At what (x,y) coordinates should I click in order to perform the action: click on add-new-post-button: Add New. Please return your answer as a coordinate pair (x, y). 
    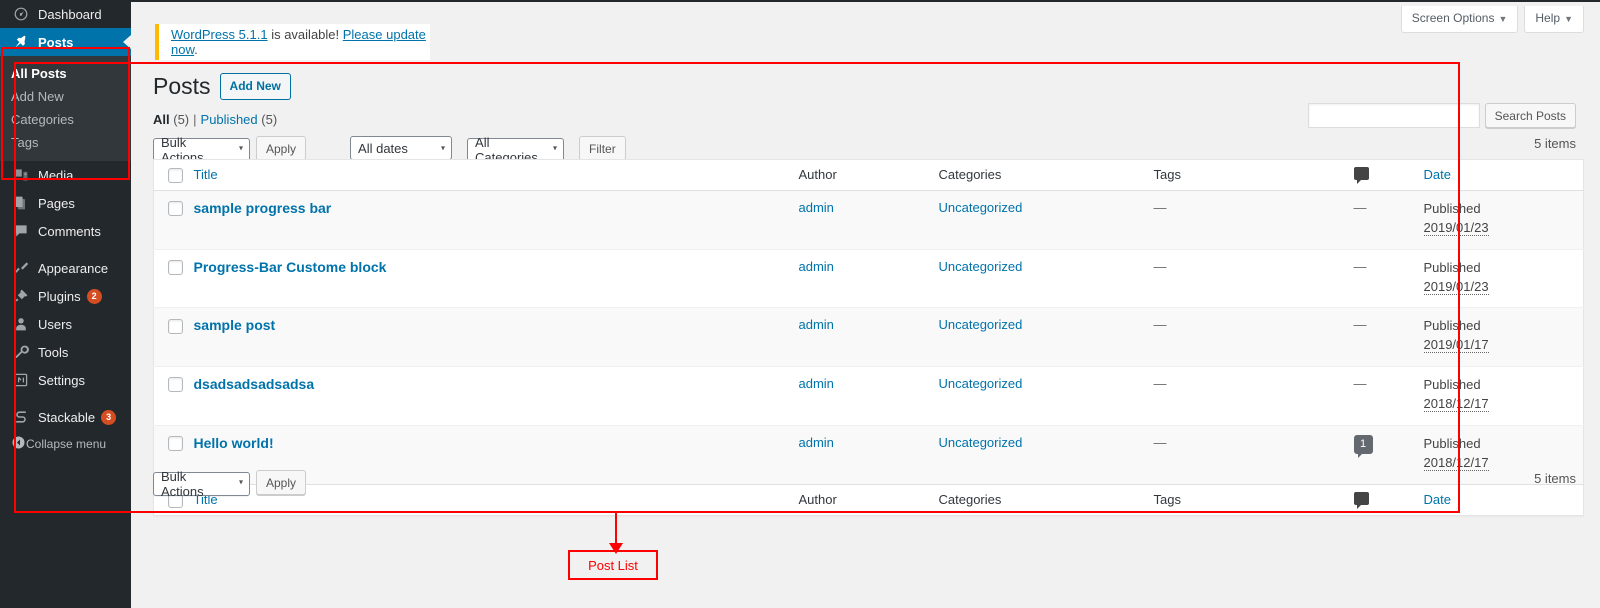
    Looking at the image, I should click on (255, 87).